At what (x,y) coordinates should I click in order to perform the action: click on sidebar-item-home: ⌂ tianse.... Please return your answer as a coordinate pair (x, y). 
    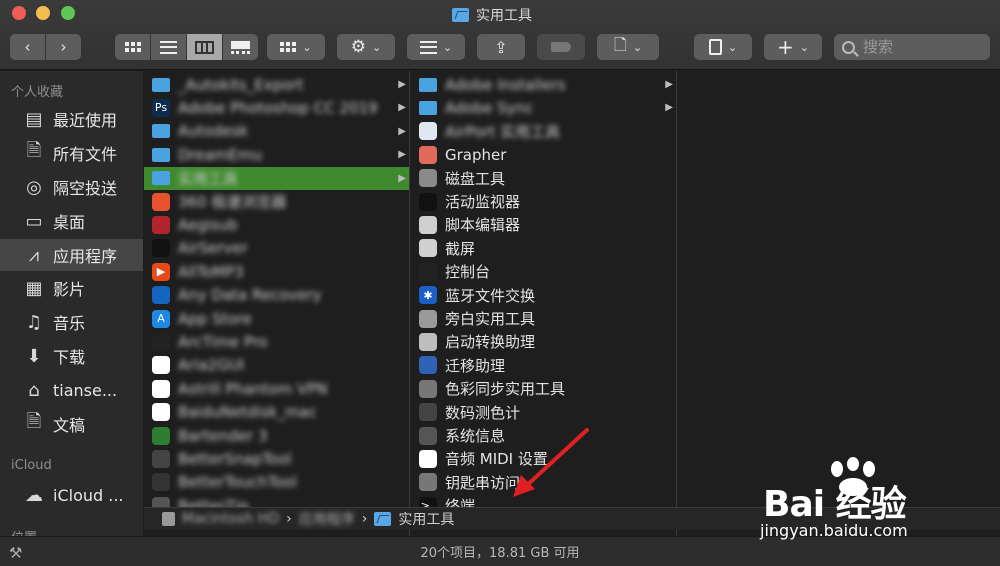
    Looking at the image, I should click on (71, 390).